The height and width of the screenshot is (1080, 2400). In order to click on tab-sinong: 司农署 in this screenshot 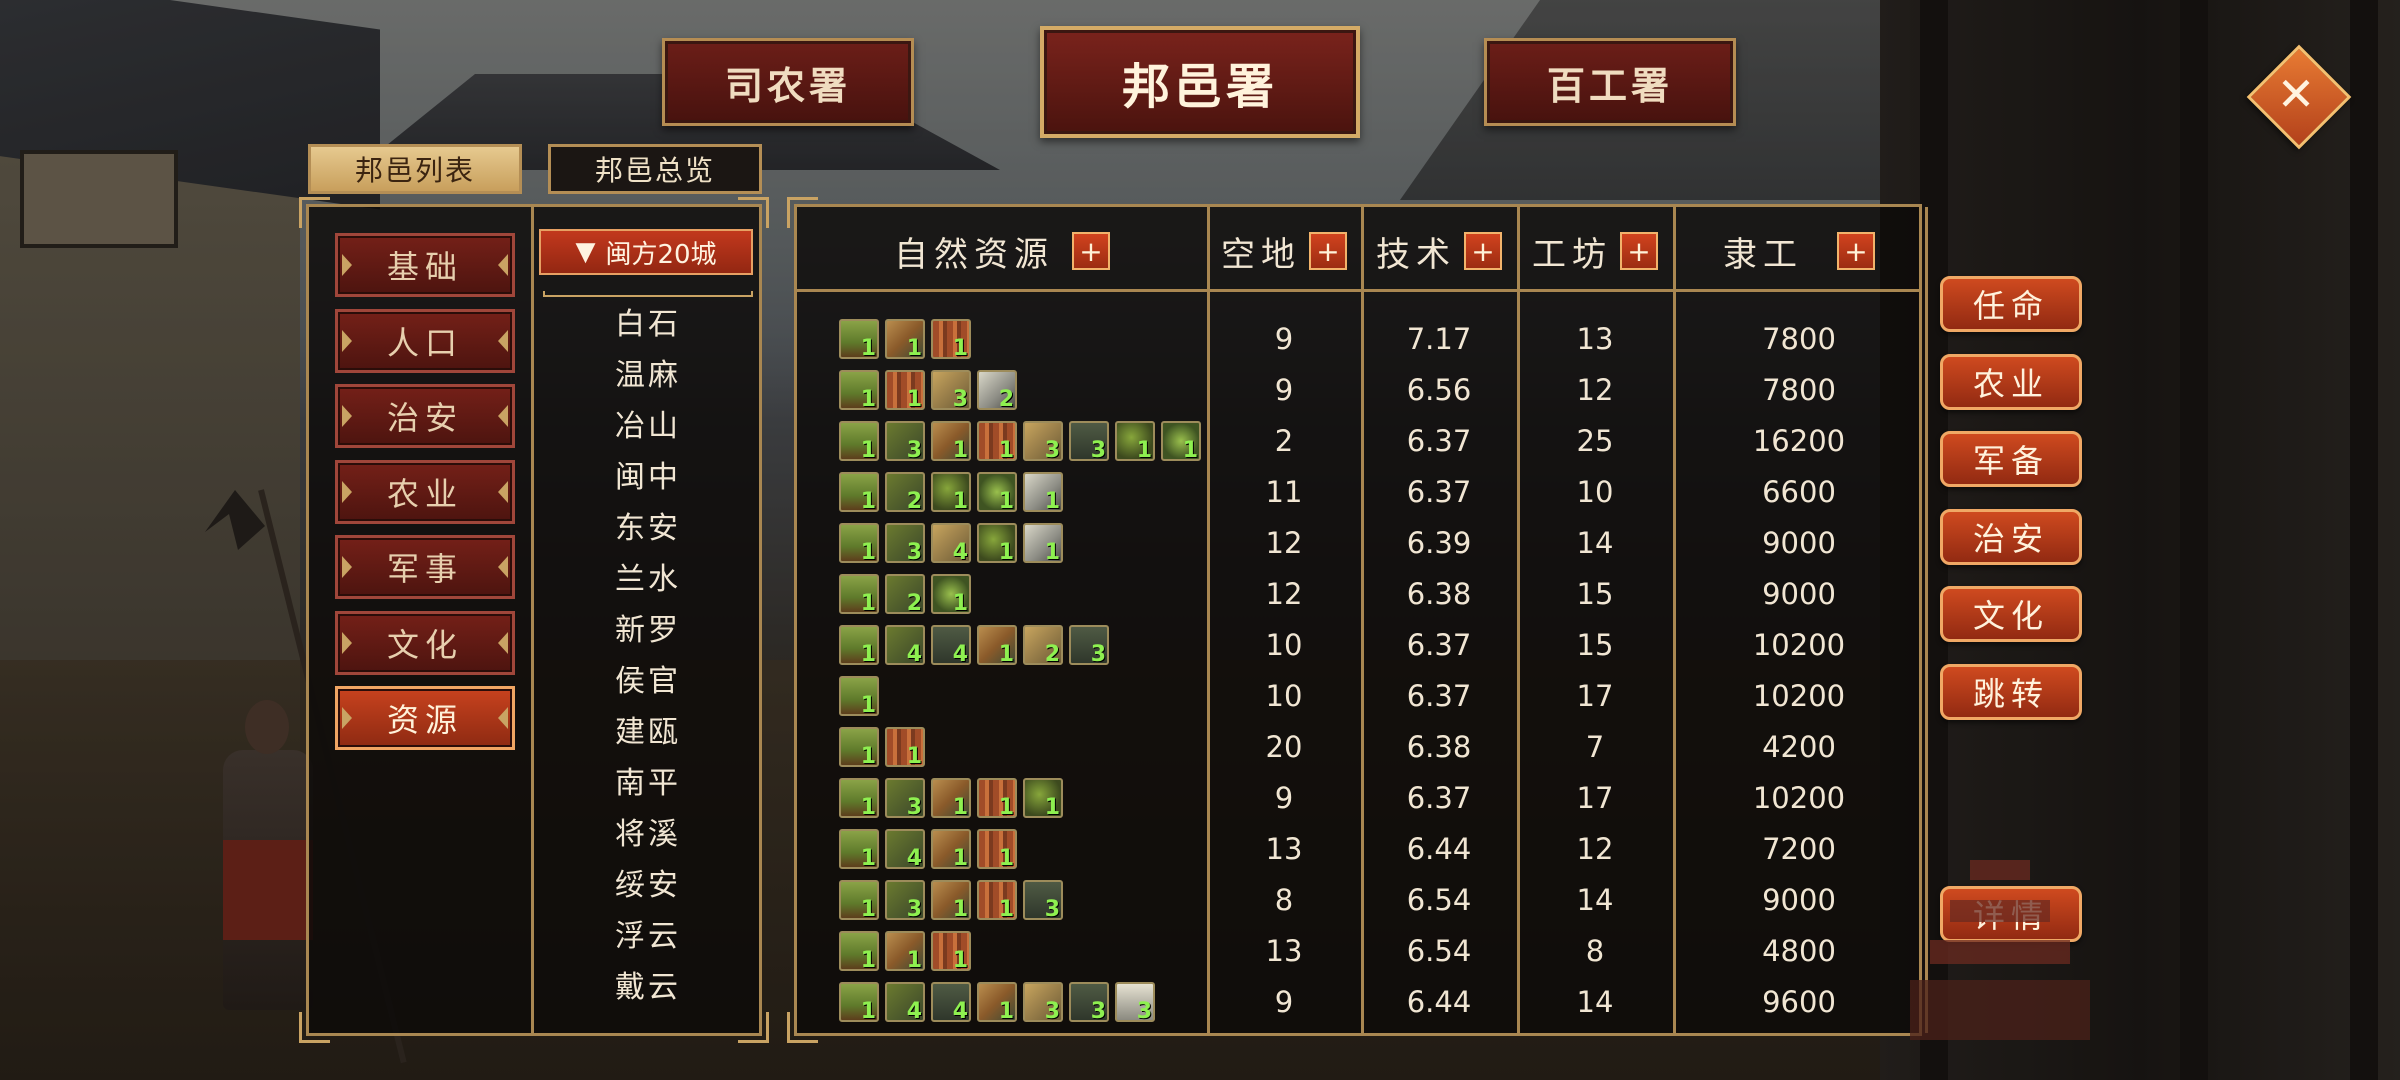, I will do `click(788, 82)`.